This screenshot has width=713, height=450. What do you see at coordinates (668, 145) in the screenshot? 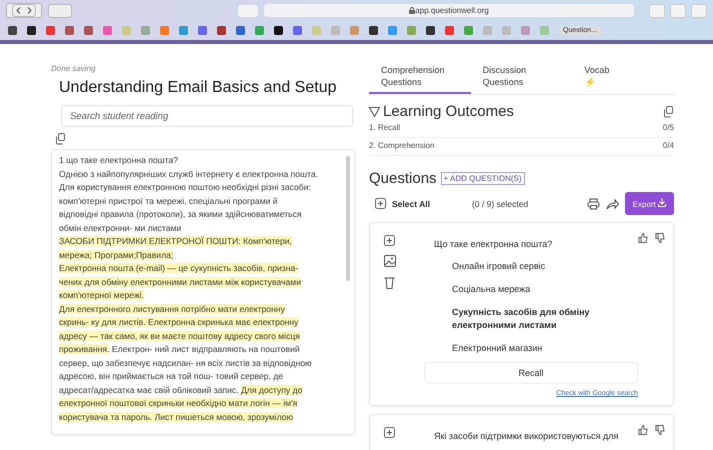
I see `outcome-count: 0/4` at bounding box center [668, 145].